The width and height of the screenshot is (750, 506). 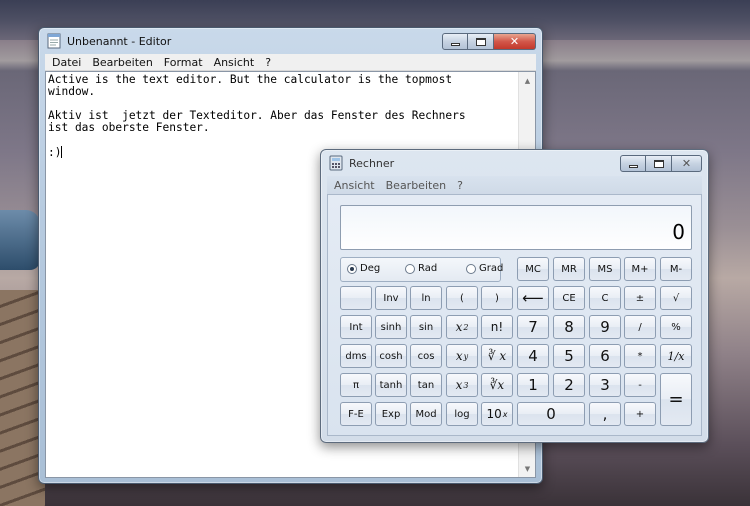 I want to click on key-ms: MS, so click(x=605, y=269).